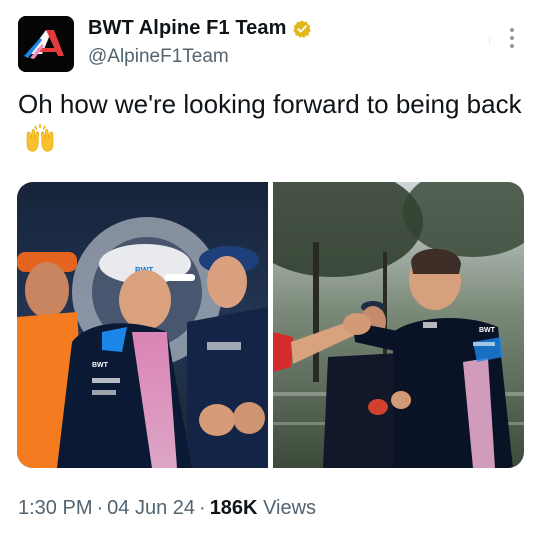 This screenshot has height=536, width=540. I want to click on tweet-time: 1:30 PM, so click(55, 508).